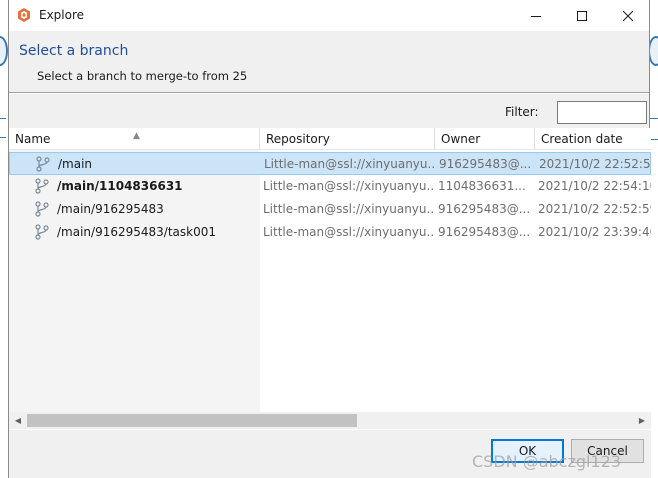 The image size is (658, 478). I want to click on title-bar: Explore, so click(329, 15).